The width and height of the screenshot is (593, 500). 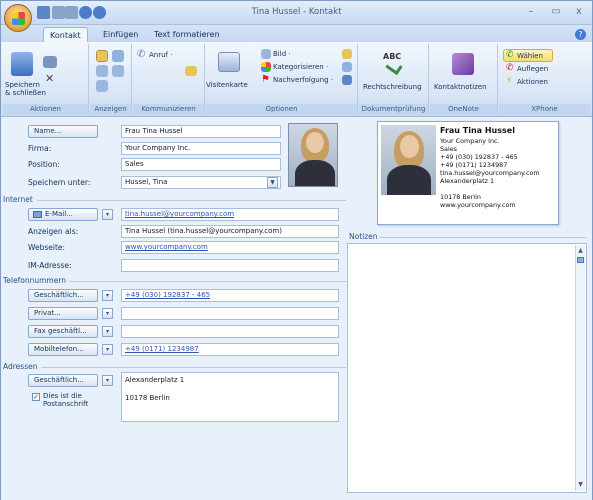 What do you see at coordinates (230, 397) in the screenshot?
I see `address-field: Alexanderplatz 1 10178 Berlin` at bounding box center [230, 397].